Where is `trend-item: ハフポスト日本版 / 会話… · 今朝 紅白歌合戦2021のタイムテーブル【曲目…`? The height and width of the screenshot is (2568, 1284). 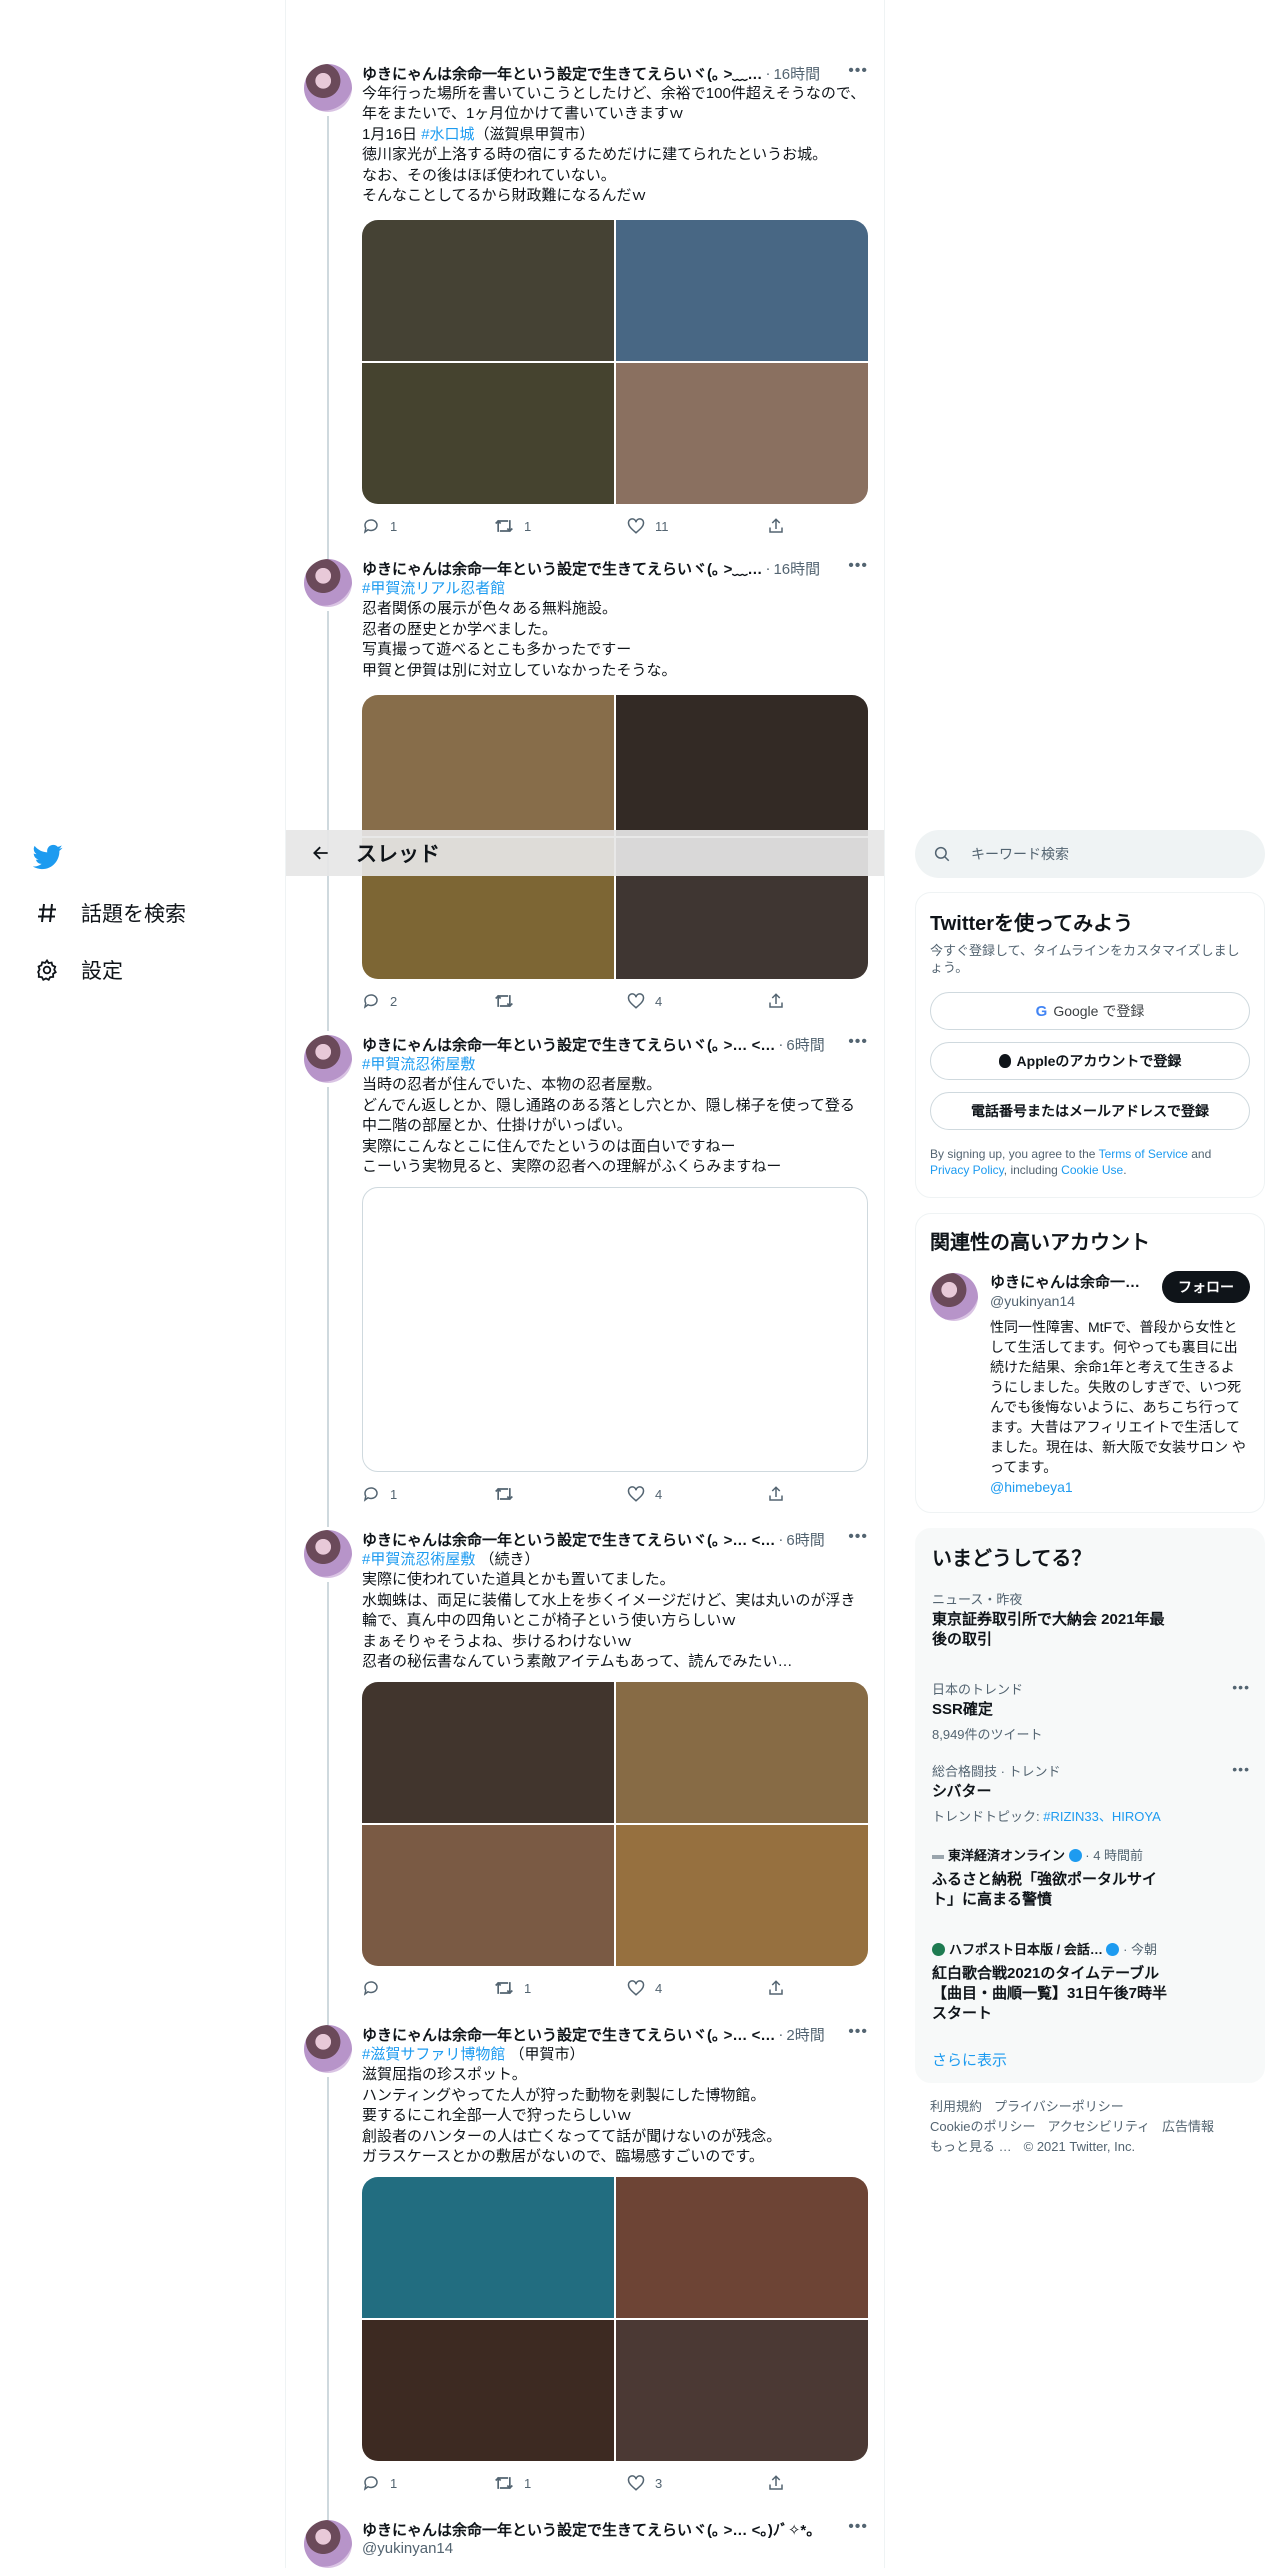
trend-item: ハフポスト日本版 / 会話… · 今朝 紅白歌合戦2021のタイムテーブル【曲目… is located at coordinates (1091, 1981).